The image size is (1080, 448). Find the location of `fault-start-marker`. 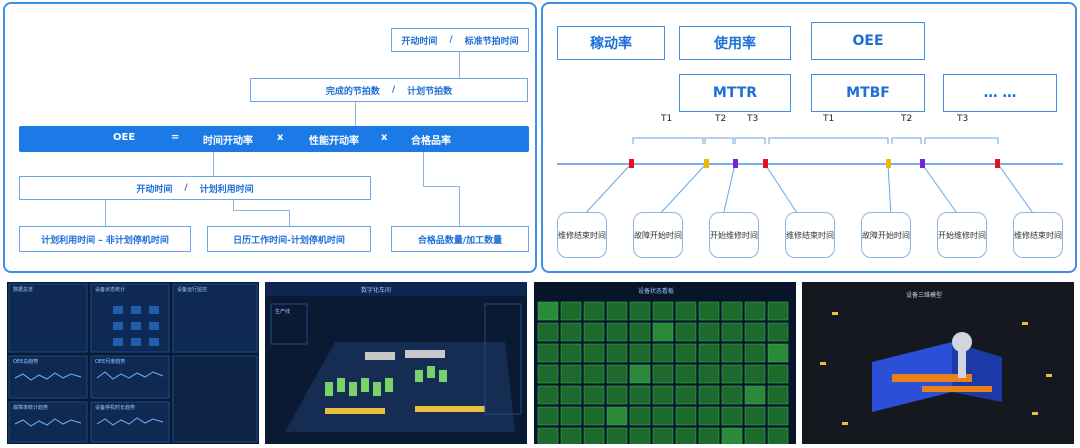

fault-start-marker is located at coordinates (888, 163).